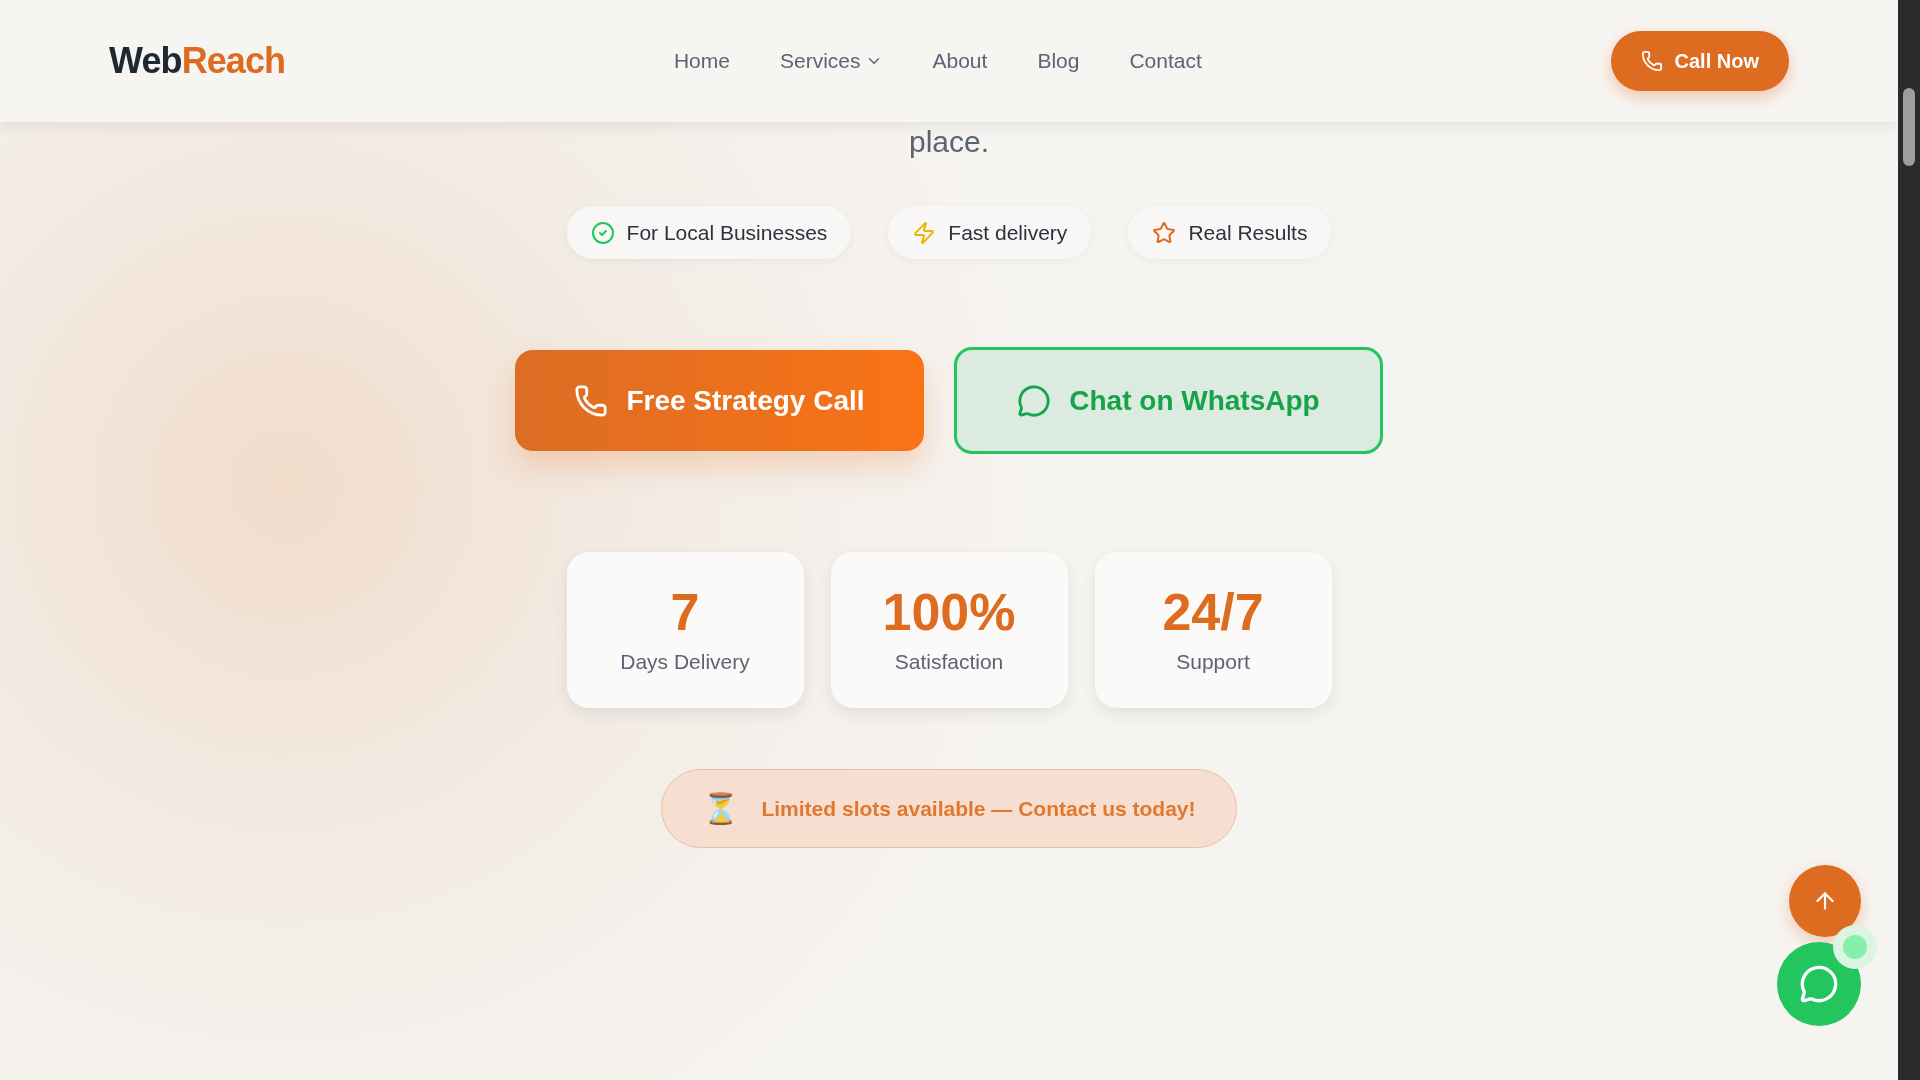 The image size is (1920, 1080). I want to click on notice-text: Limited slots available — Contact us today!, so click(978, 808).